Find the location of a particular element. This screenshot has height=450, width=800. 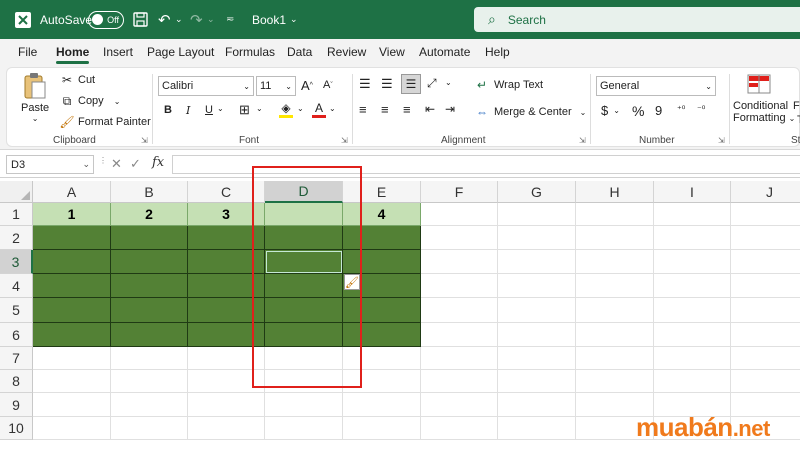

cell-d9 is located at coordinates (304, 405).